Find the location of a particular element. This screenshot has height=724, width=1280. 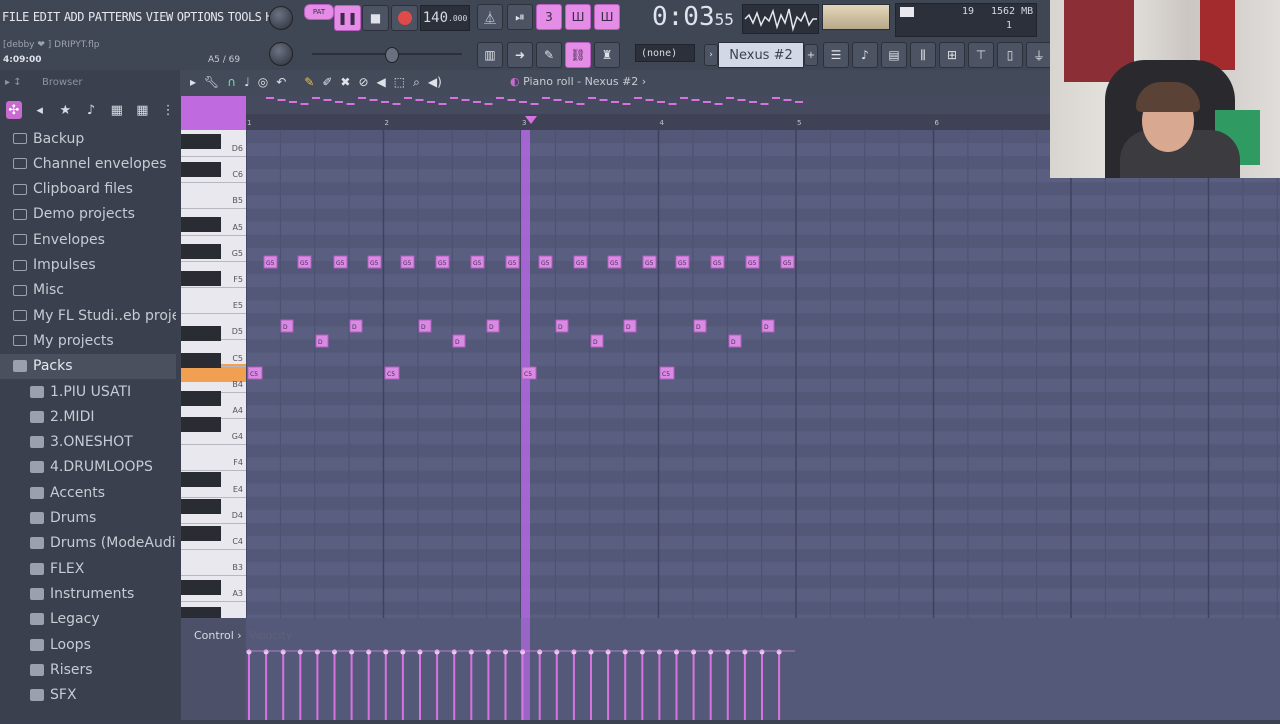

master-pitch-knob is located at coordinates (281, 54).